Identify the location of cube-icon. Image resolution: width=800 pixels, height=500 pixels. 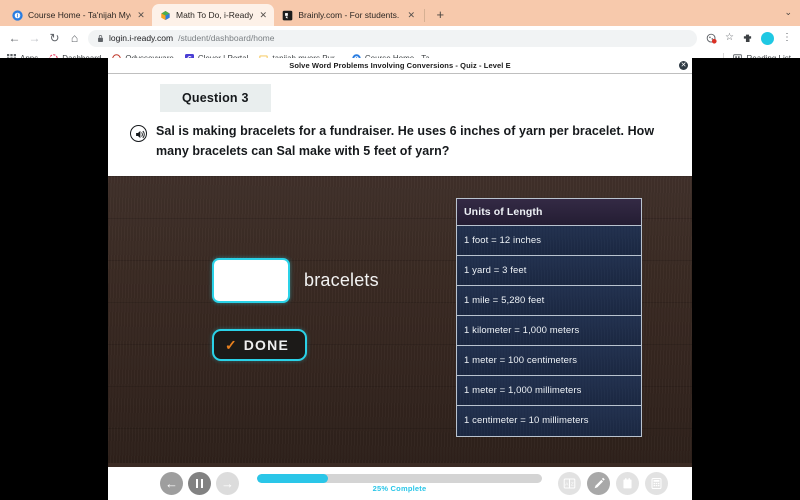
(165, 15).